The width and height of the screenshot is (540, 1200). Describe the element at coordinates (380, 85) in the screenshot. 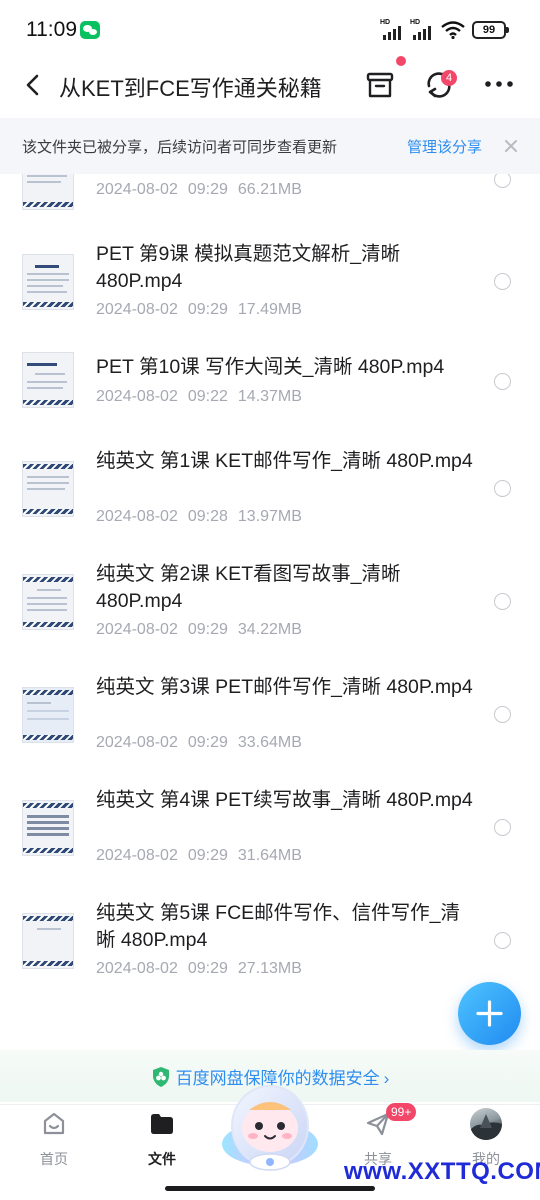

I see `transfer-list-icon` at that location.